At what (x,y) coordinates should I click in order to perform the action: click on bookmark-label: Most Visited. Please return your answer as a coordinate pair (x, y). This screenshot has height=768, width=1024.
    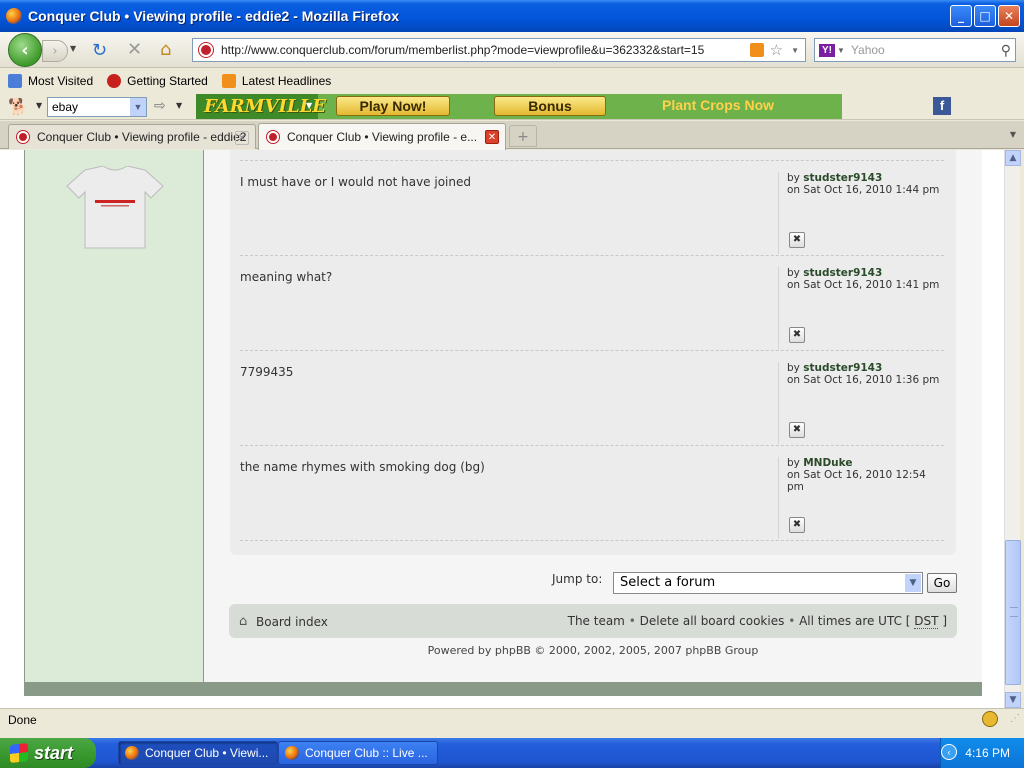
    Looking at the image, I should click on (61, 81).